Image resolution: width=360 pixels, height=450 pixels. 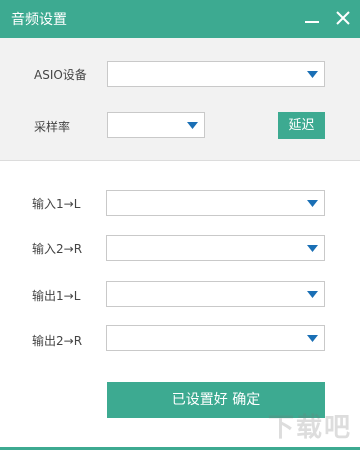 I want to click on watermark-logo: 下载吧, so click(x=309, y=428).